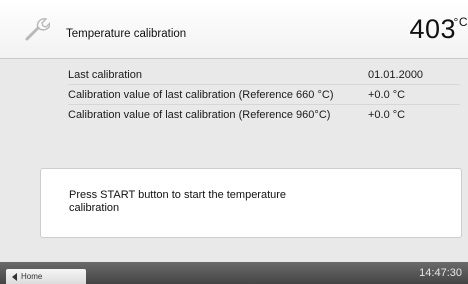  Describe the element at coordinates (432, 29) in the screenshot. I see `temperature-value: 403` at that location.